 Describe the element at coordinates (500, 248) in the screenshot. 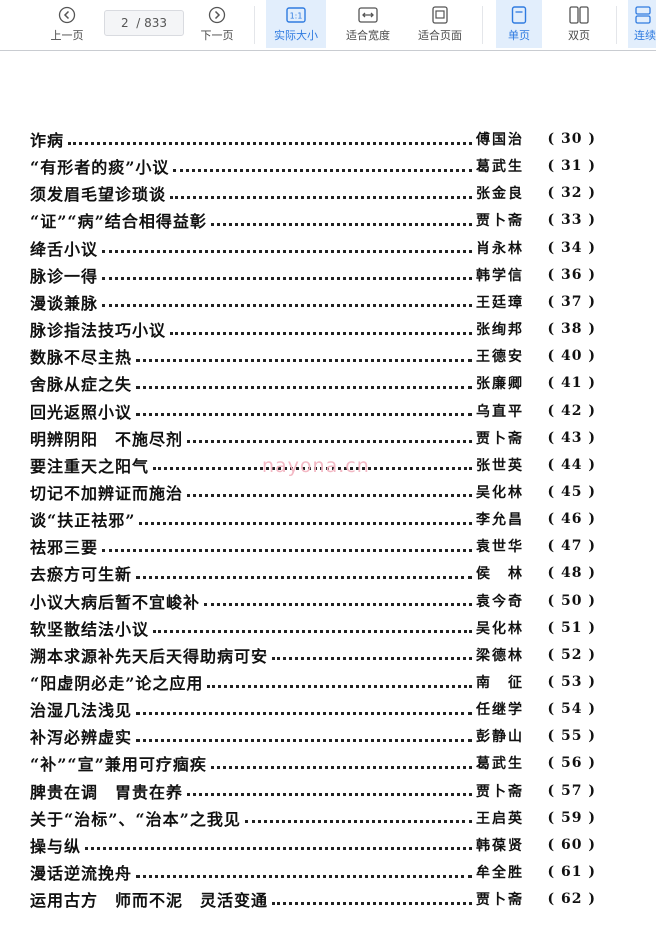

I see `toc-author: 肖永林` at that location.